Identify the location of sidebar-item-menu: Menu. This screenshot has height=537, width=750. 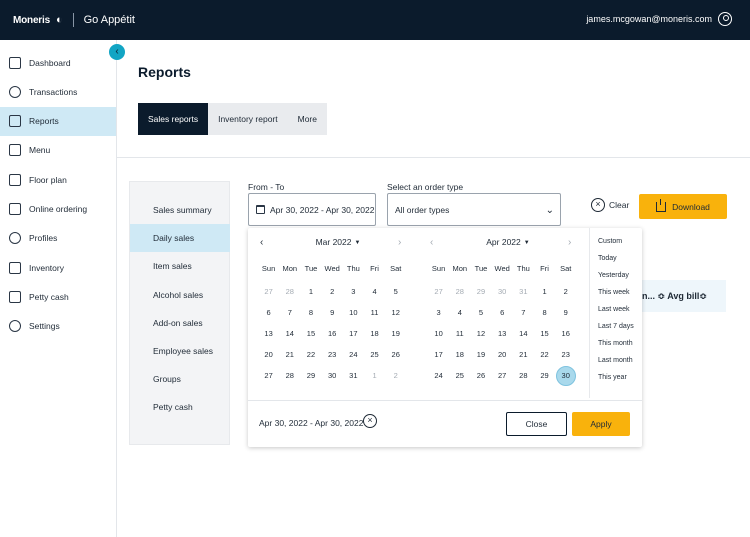
(58, 150).